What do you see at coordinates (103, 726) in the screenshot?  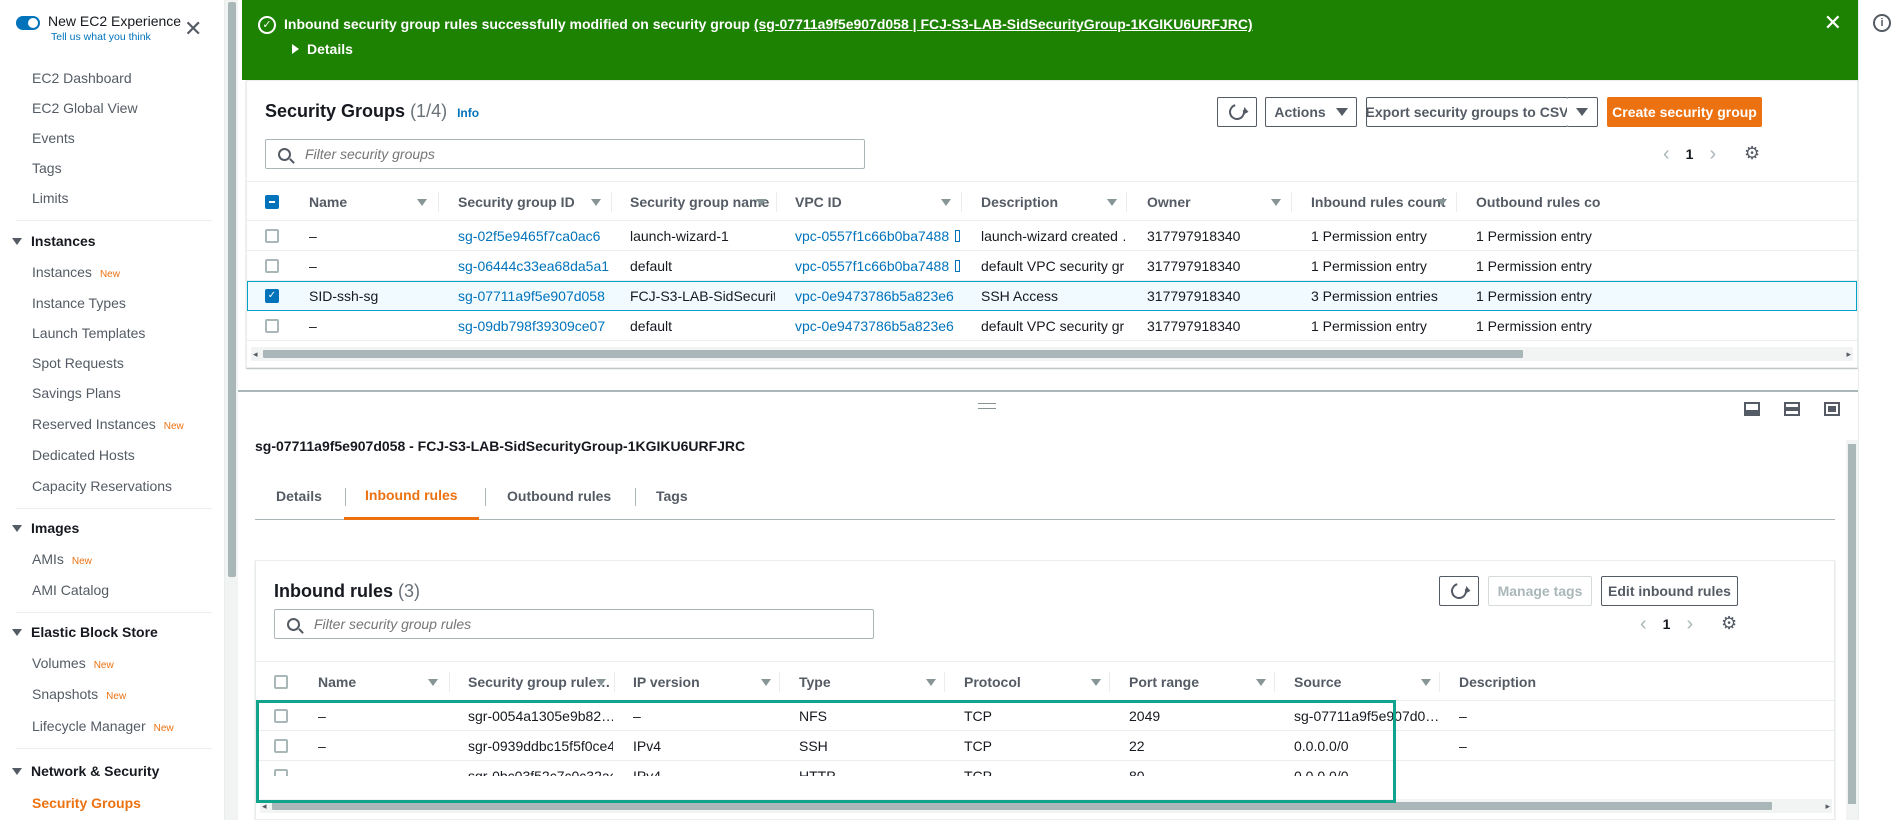 I see `sidebar-item-lifecycle-manager: Lifecycle Manager New` at bounding box center [103, 726].